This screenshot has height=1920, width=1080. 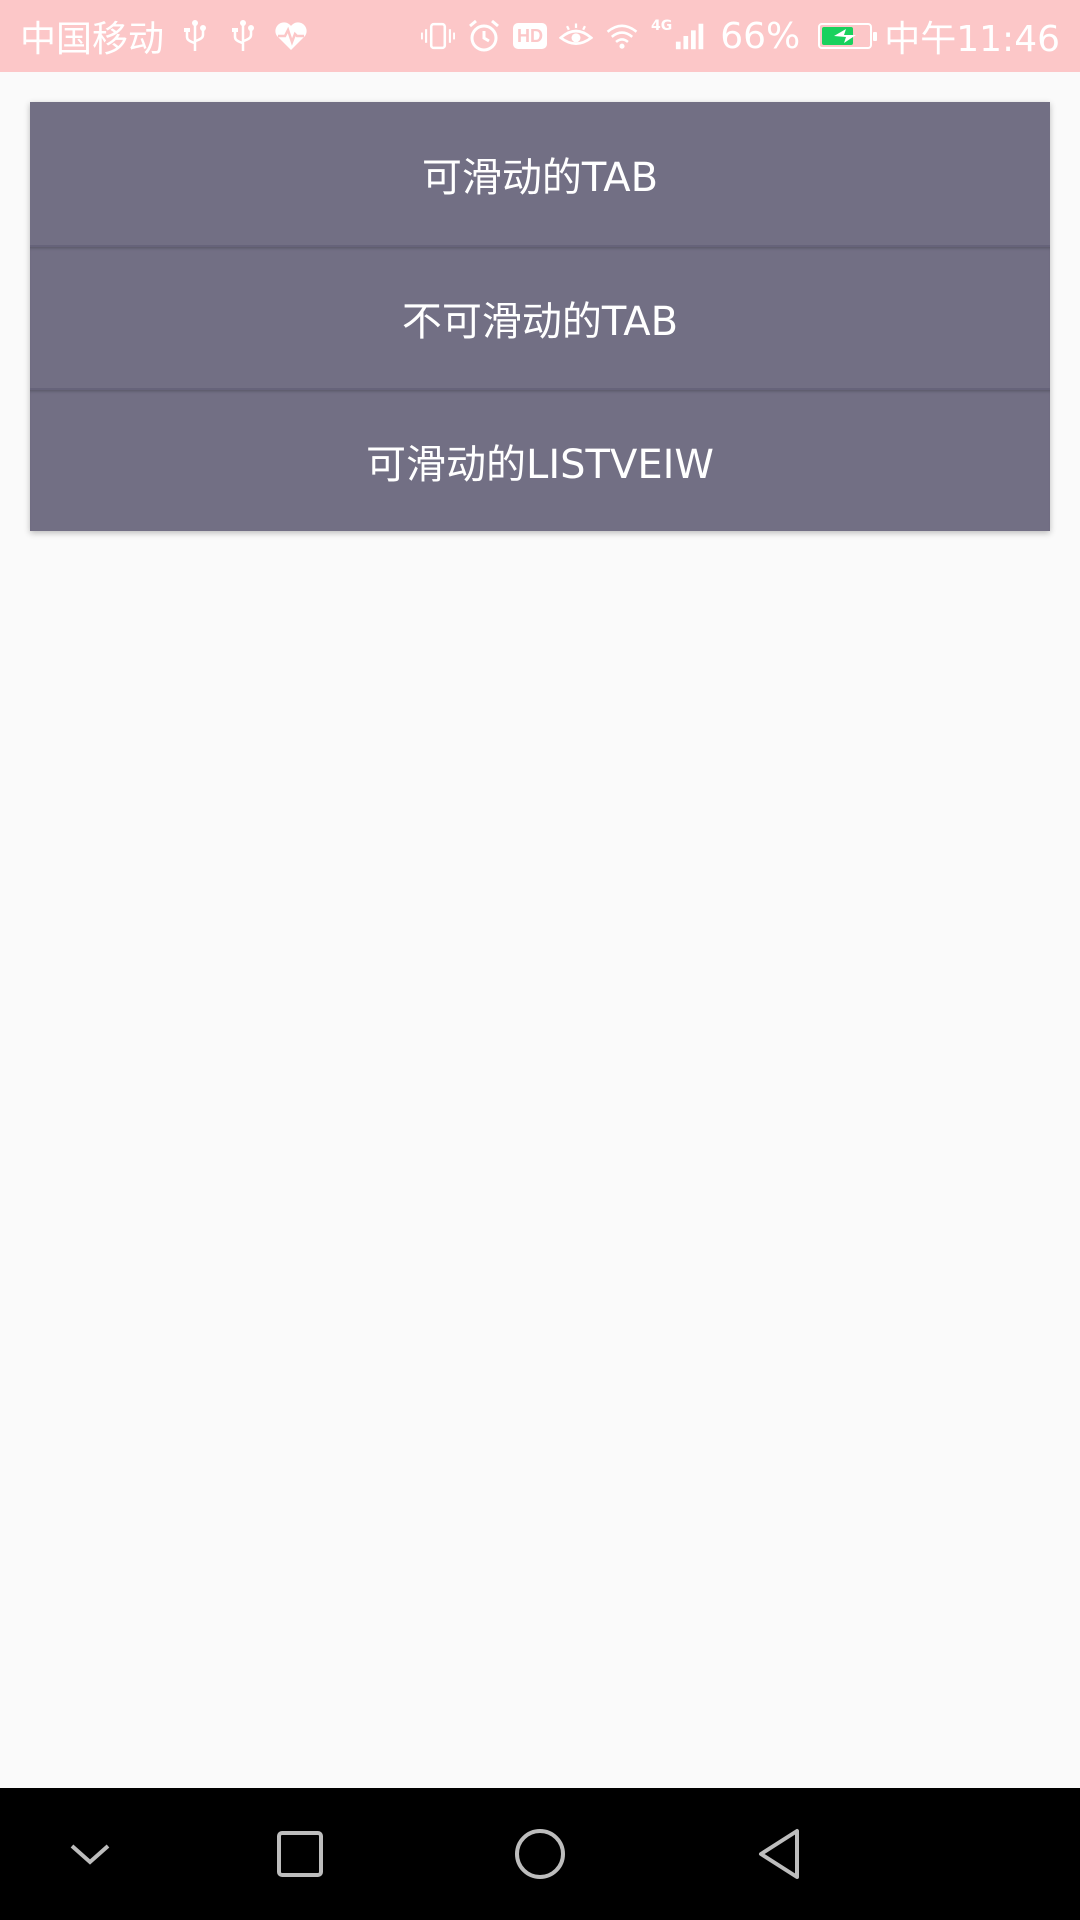 What do you see at coordinates (438, 36) in the screenshot?
I see `vibrate-icon` at bounding box center [438, 36].